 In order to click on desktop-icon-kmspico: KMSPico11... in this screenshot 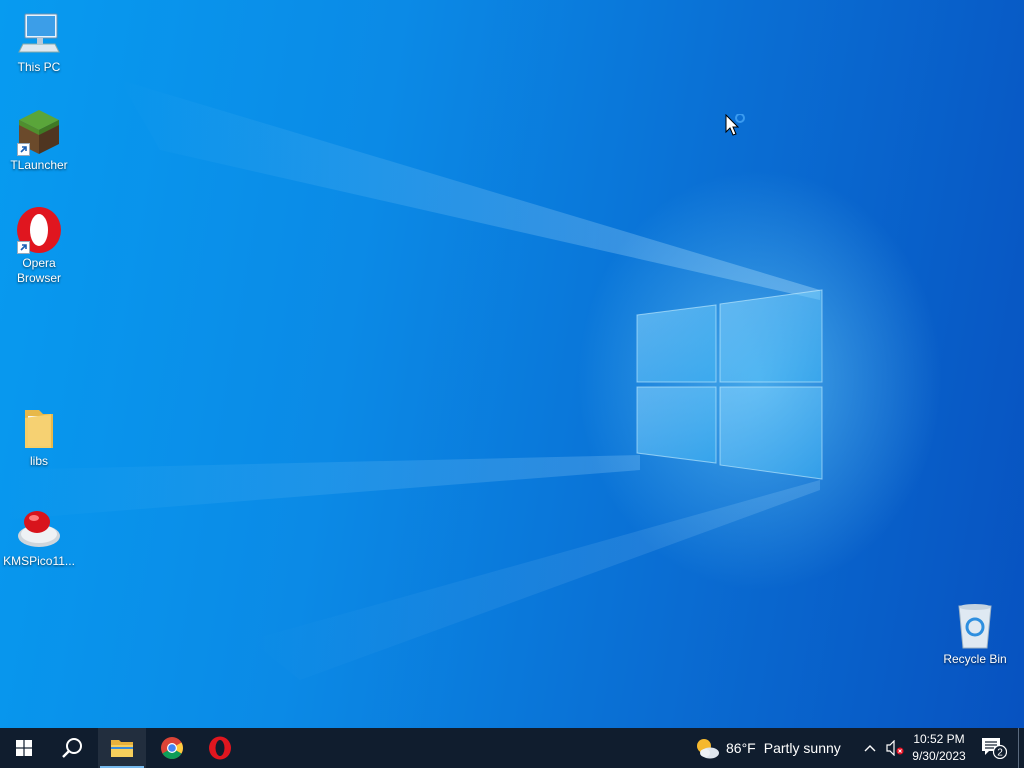, I will do `click(39, 536)`.